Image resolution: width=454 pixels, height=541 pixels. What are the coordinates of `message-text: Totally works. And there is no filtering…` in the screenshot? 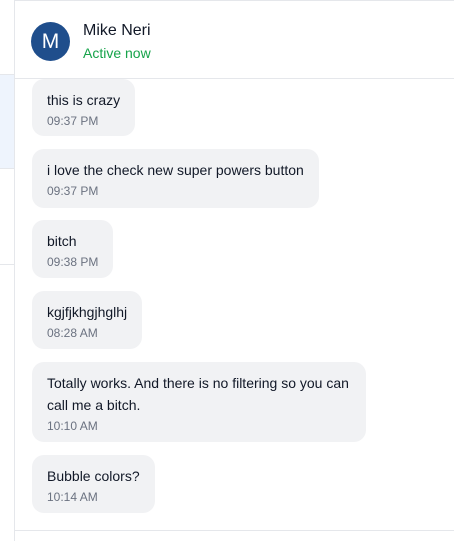 It's located at (198, 394).